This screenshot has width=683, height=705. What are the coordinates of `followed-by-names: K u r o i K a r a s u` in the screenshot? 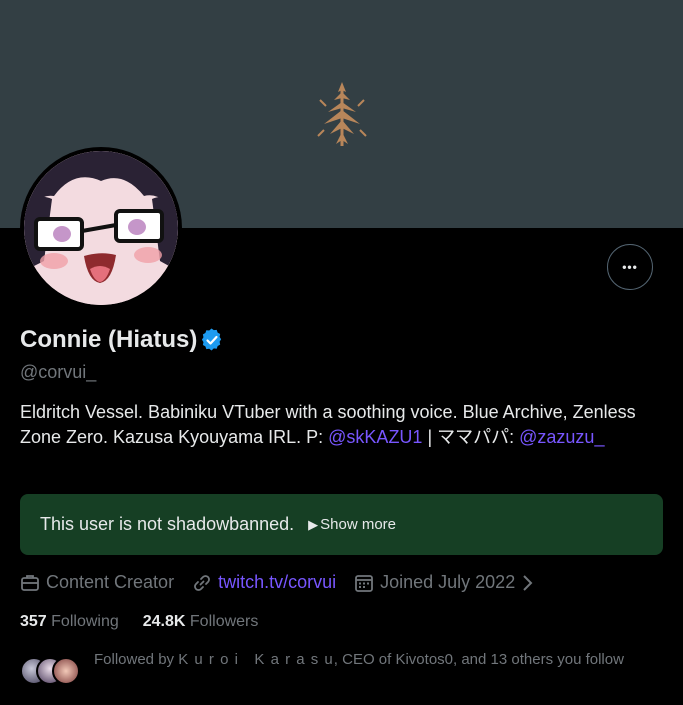 It's located at (256, 659).